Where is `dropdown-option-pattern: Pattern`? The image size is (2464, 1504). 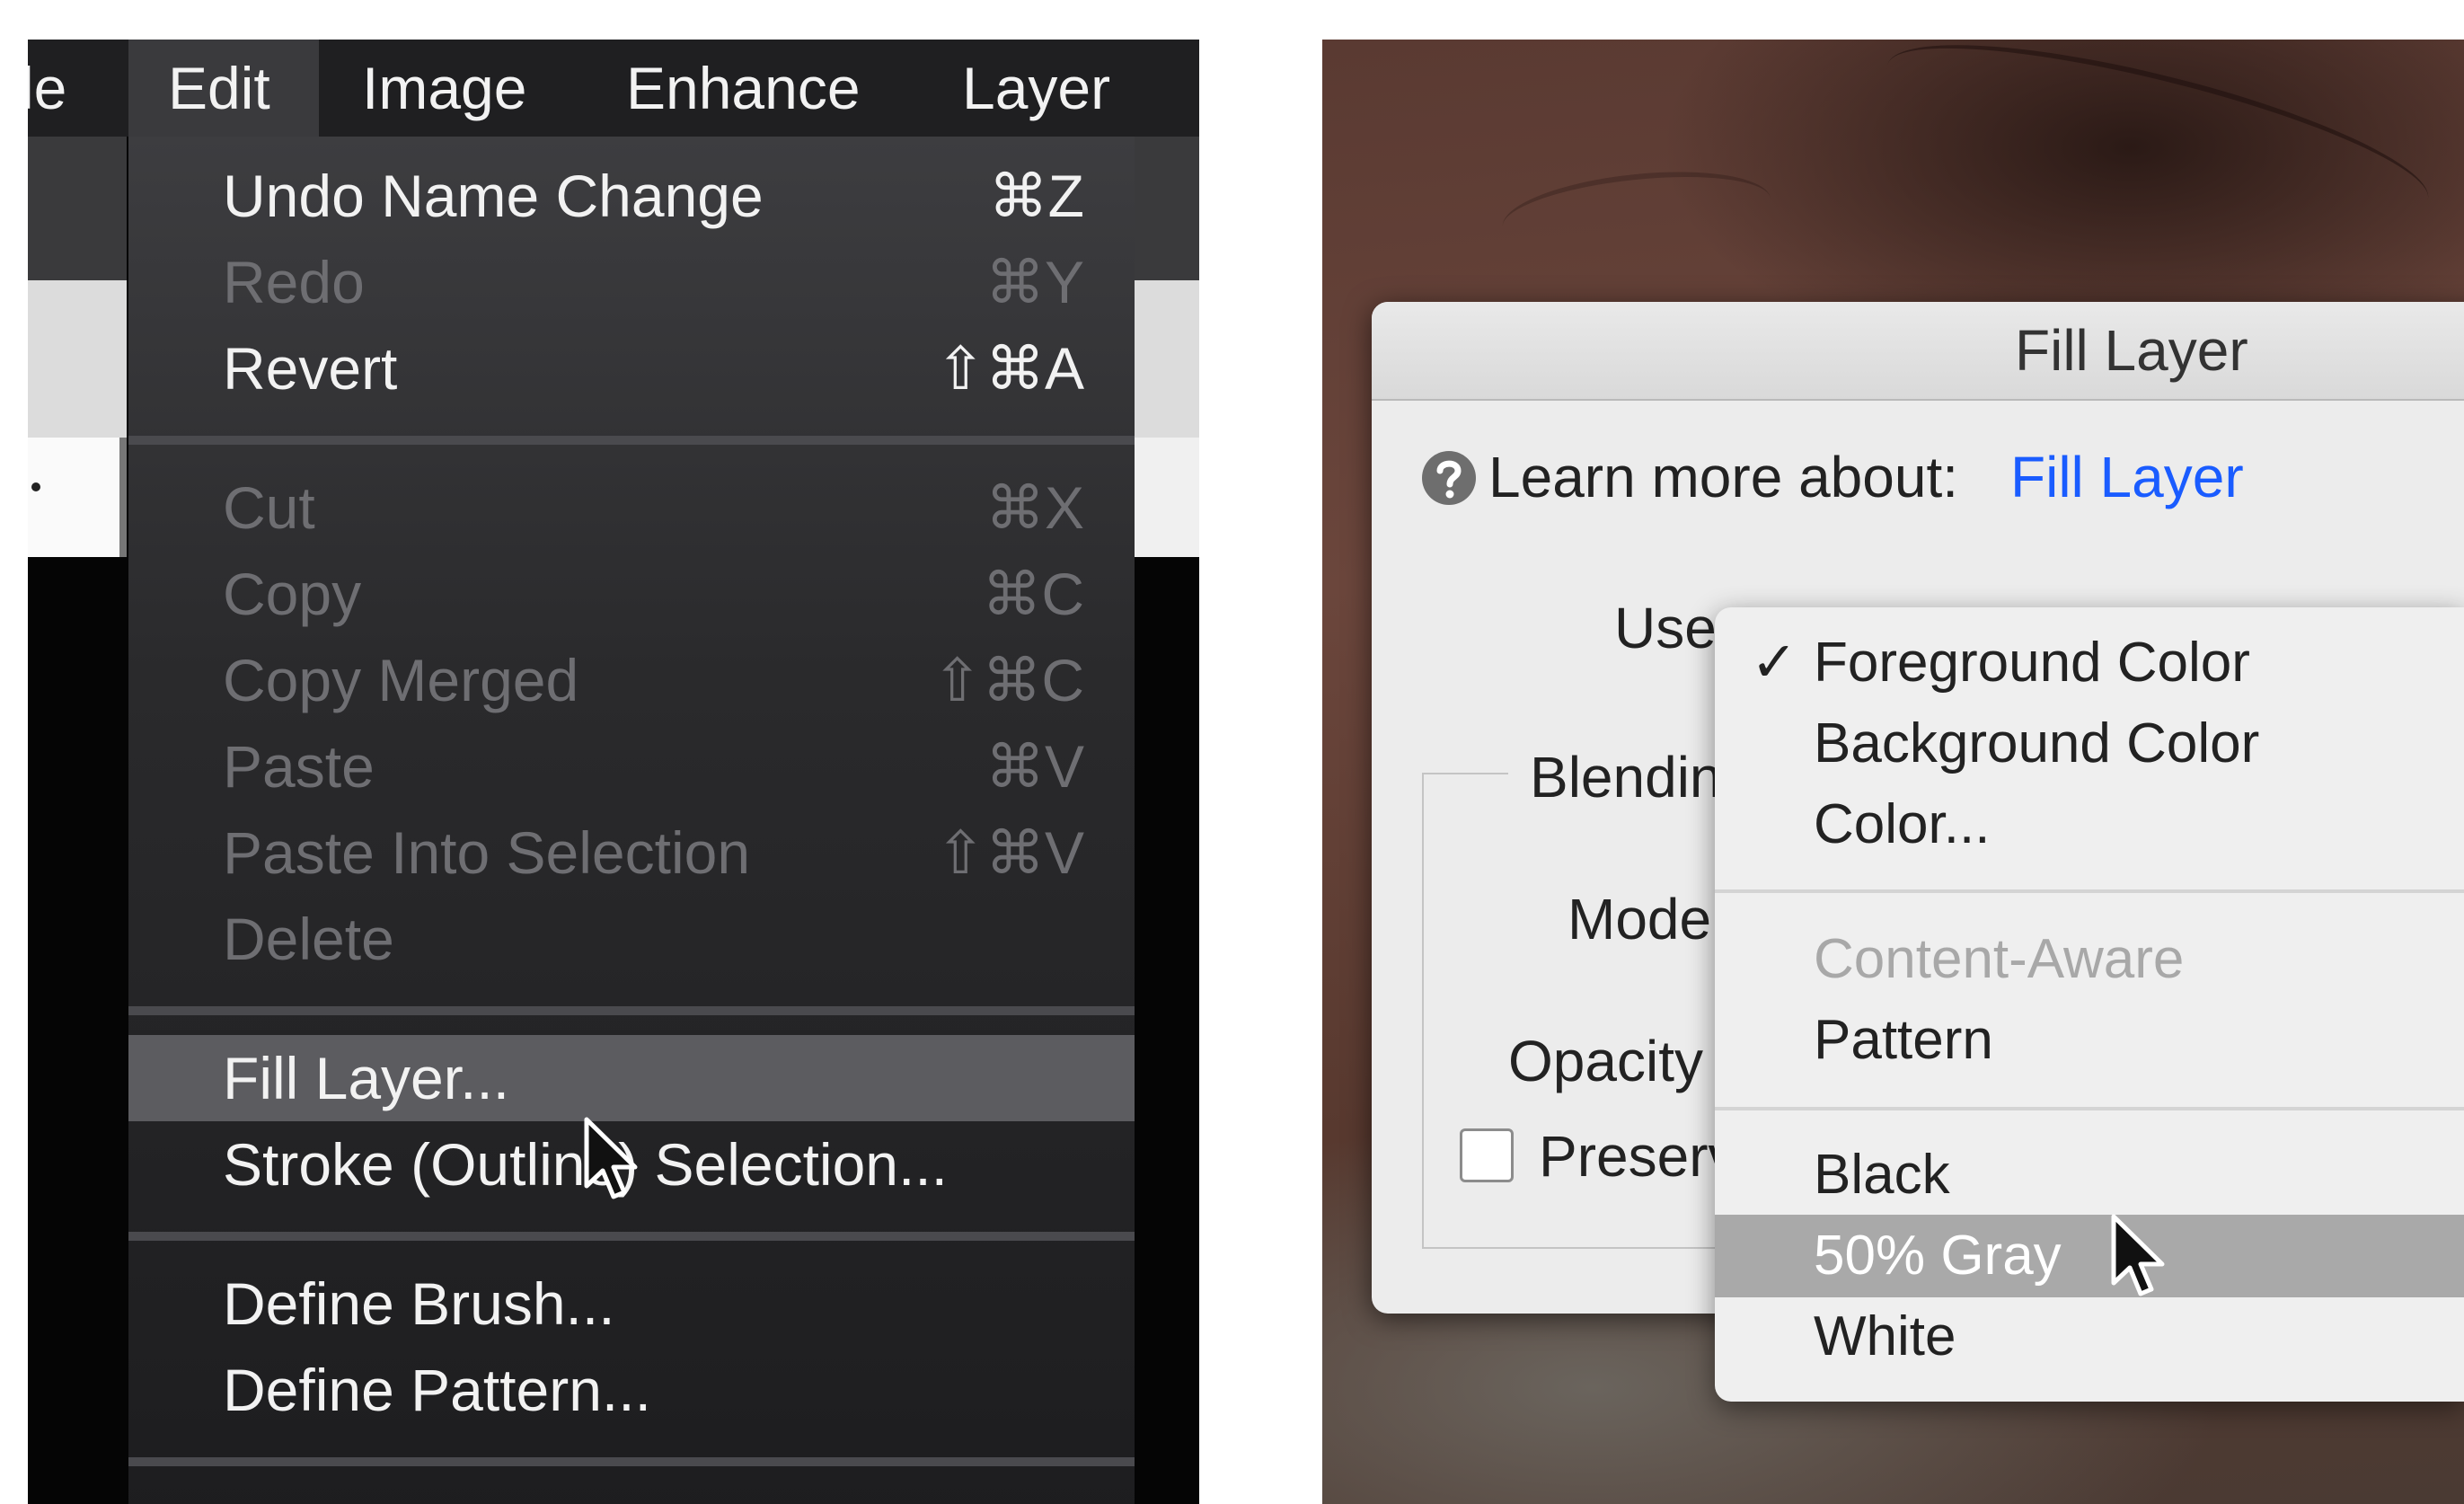 dropdown-option-pattern: Pattern is located at coordinates (2089, 1040).